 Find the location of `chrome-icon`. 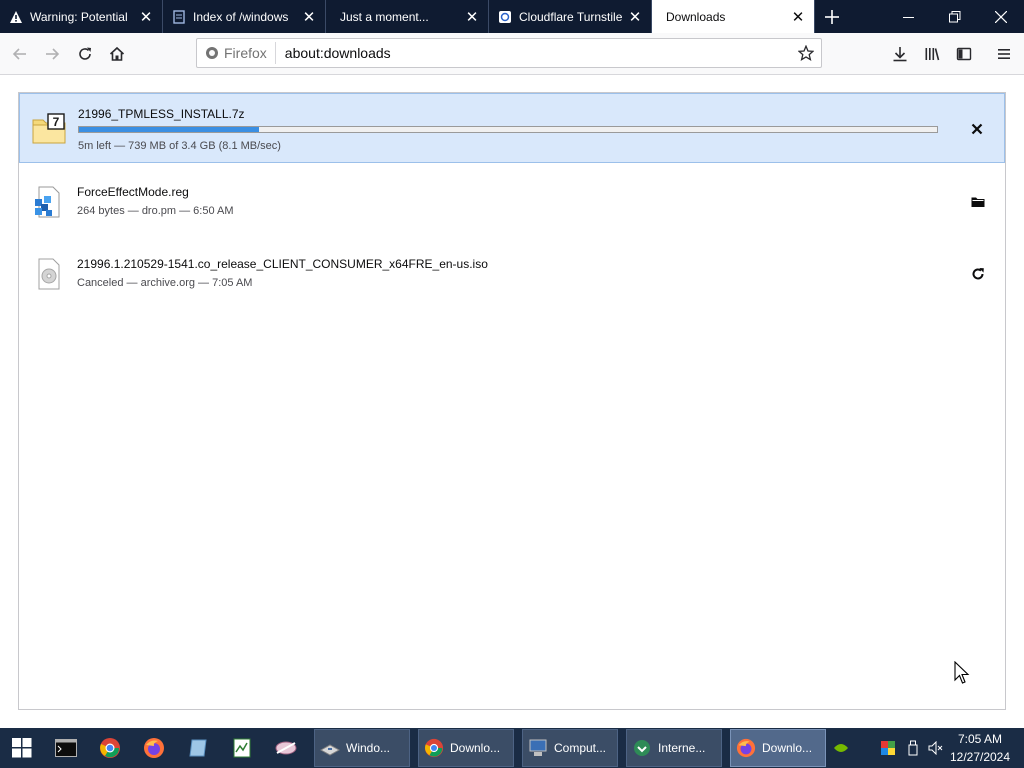

chrome-icon is located at coordinates (434, 748).